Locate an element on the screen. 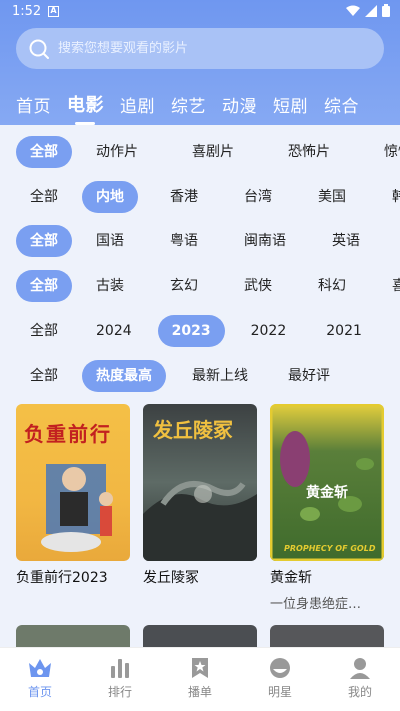 The image size is (400, 711). star-face-icon is located at coordinates (280, 668).